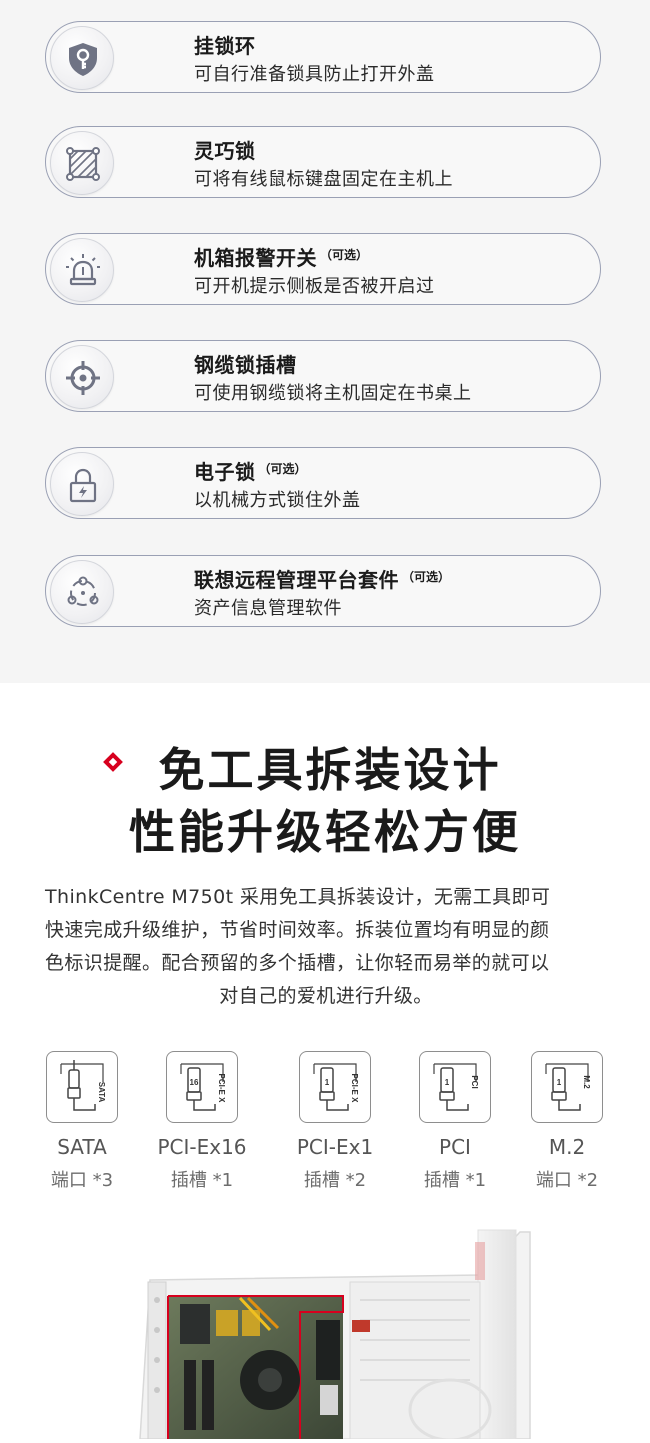  I want to click on feature-desc: 可使用钢缆锁将主机固定在书桌上, so click(333, 393).